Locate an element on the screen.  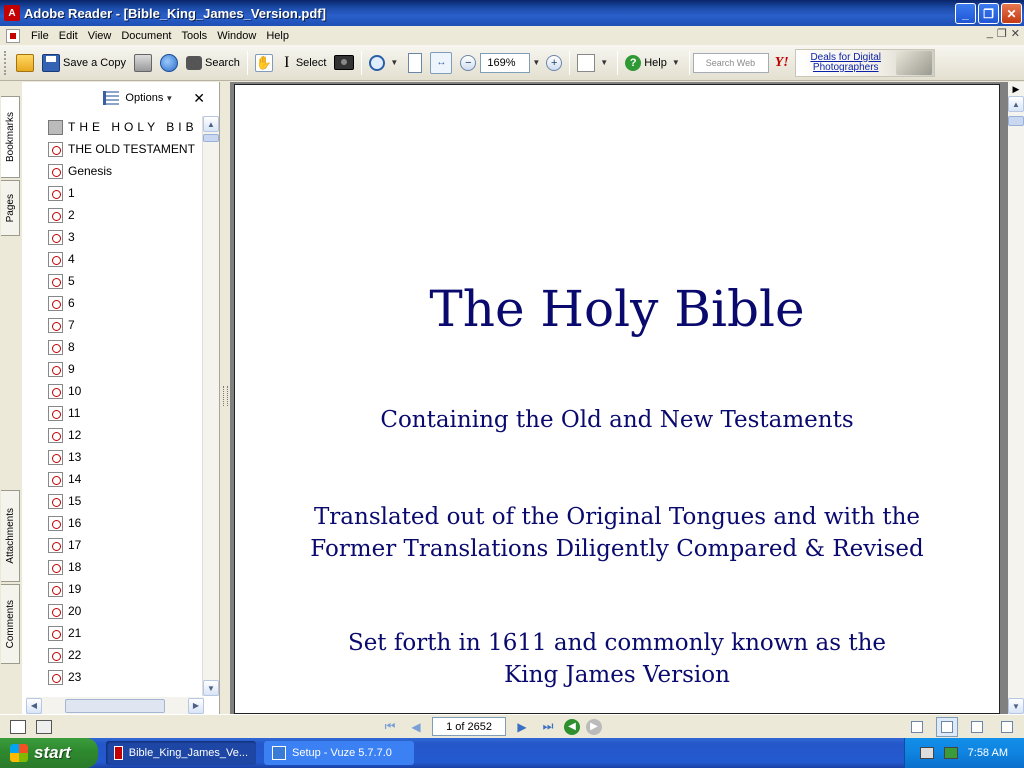
bookmark-item: 20 is located at coordinates (112, 611).